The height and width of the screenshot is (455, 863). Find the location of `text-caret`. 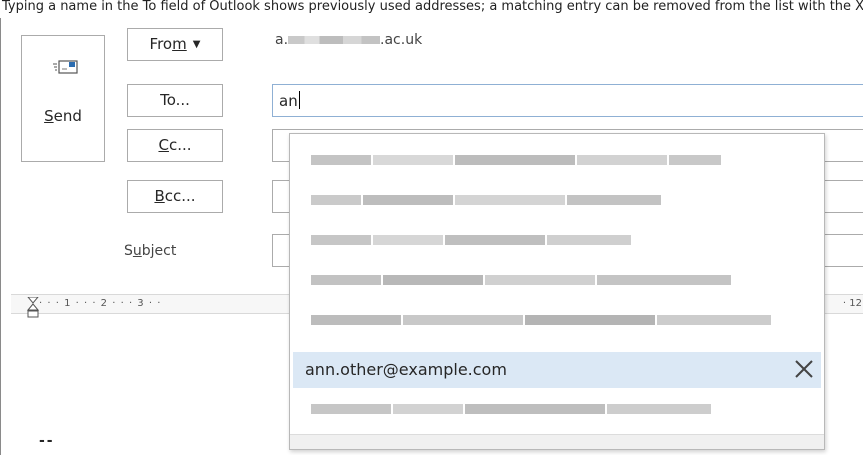

text-caret is located at coordinates (299, 100).